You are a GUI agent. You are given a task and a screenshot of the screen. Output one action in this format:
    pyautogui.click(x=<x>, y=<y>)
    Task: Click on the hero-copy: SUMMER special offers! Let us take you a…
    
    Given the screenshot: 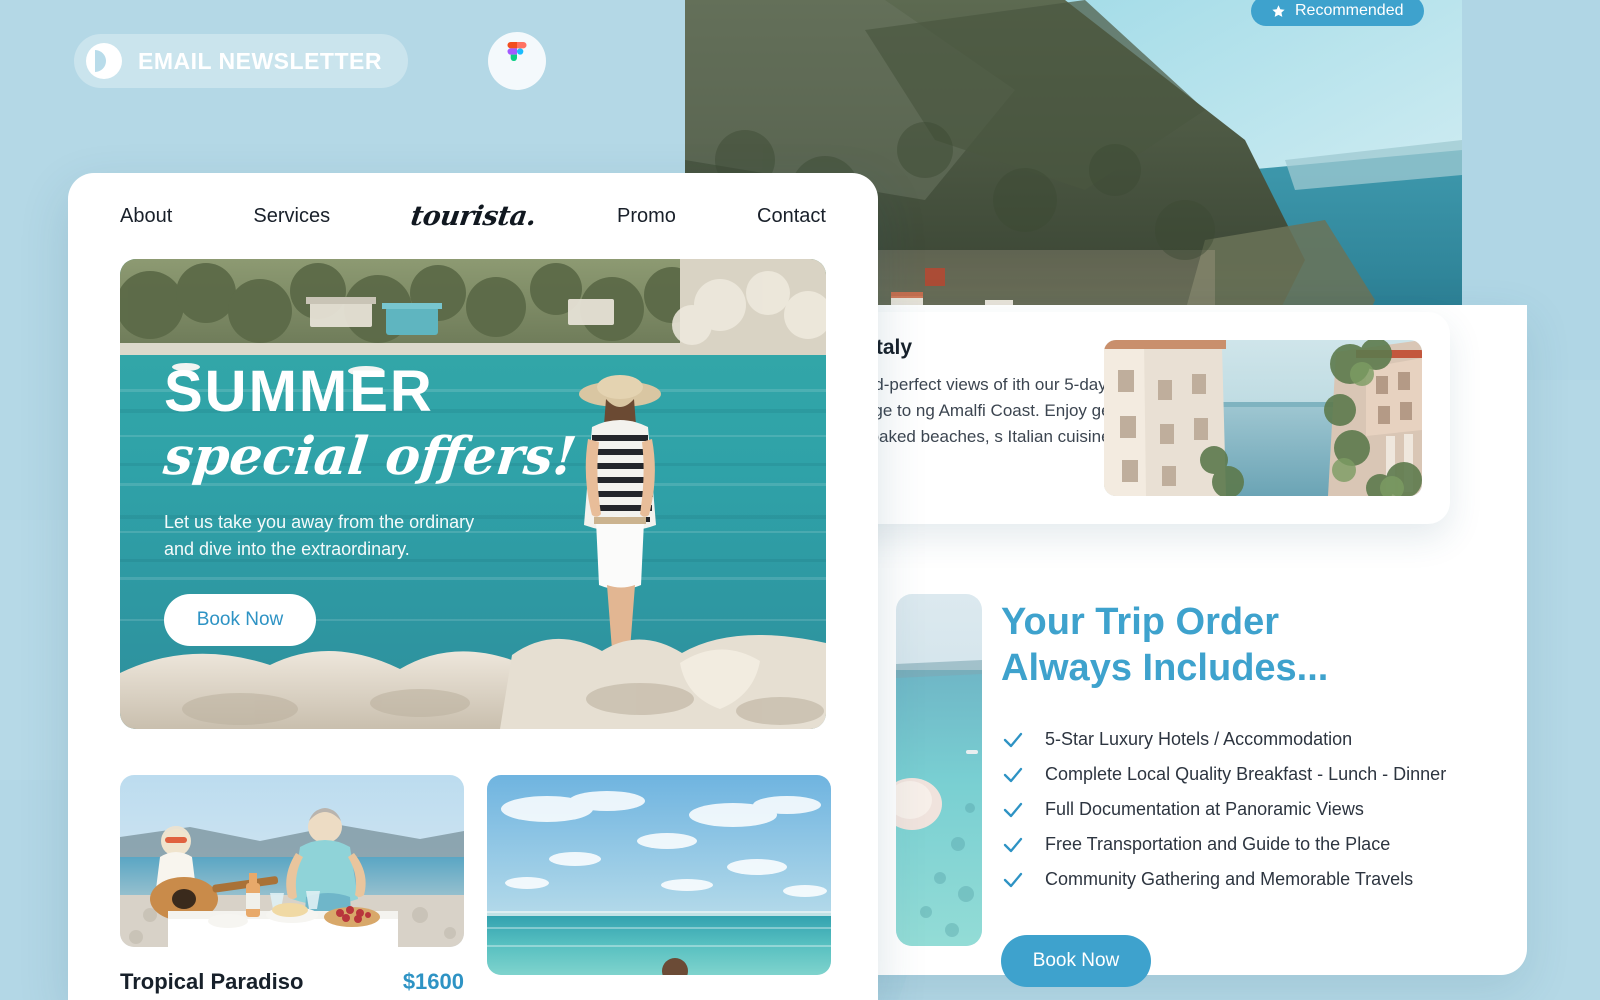 What is the action you would take?
    pyautogui.click(x=370, y=502)
    